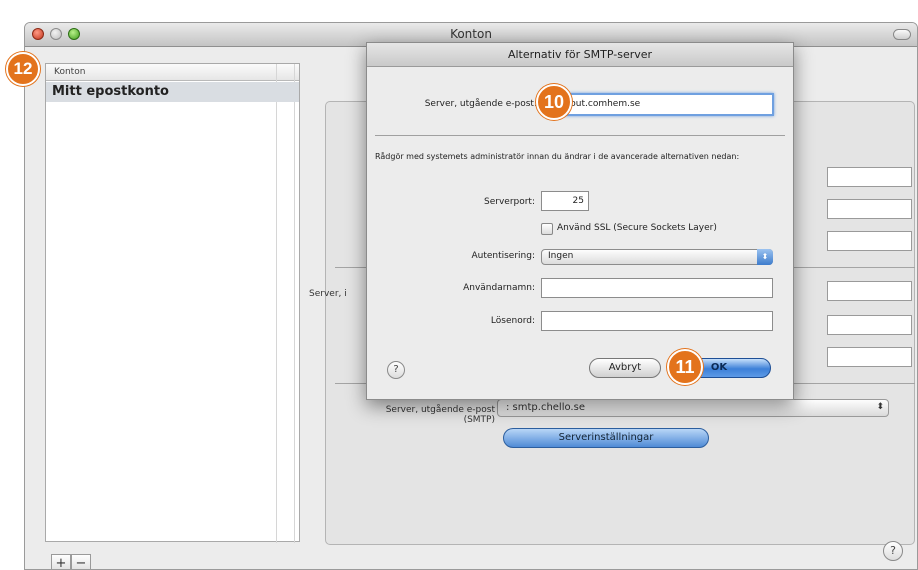 This screenshot has width=918, height=570. What do you see at coordinates (328, 294) in the screenshot?
I see `server-label-partial: Server, i` at bounding box center [328, 294].